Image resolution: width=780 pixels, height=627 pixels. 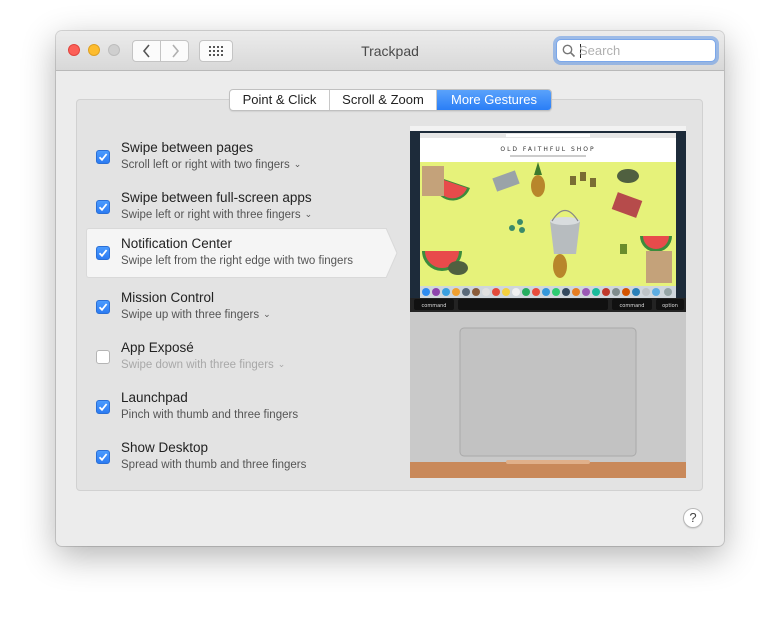 I want to click on search-field, so click(x=636, y=50).